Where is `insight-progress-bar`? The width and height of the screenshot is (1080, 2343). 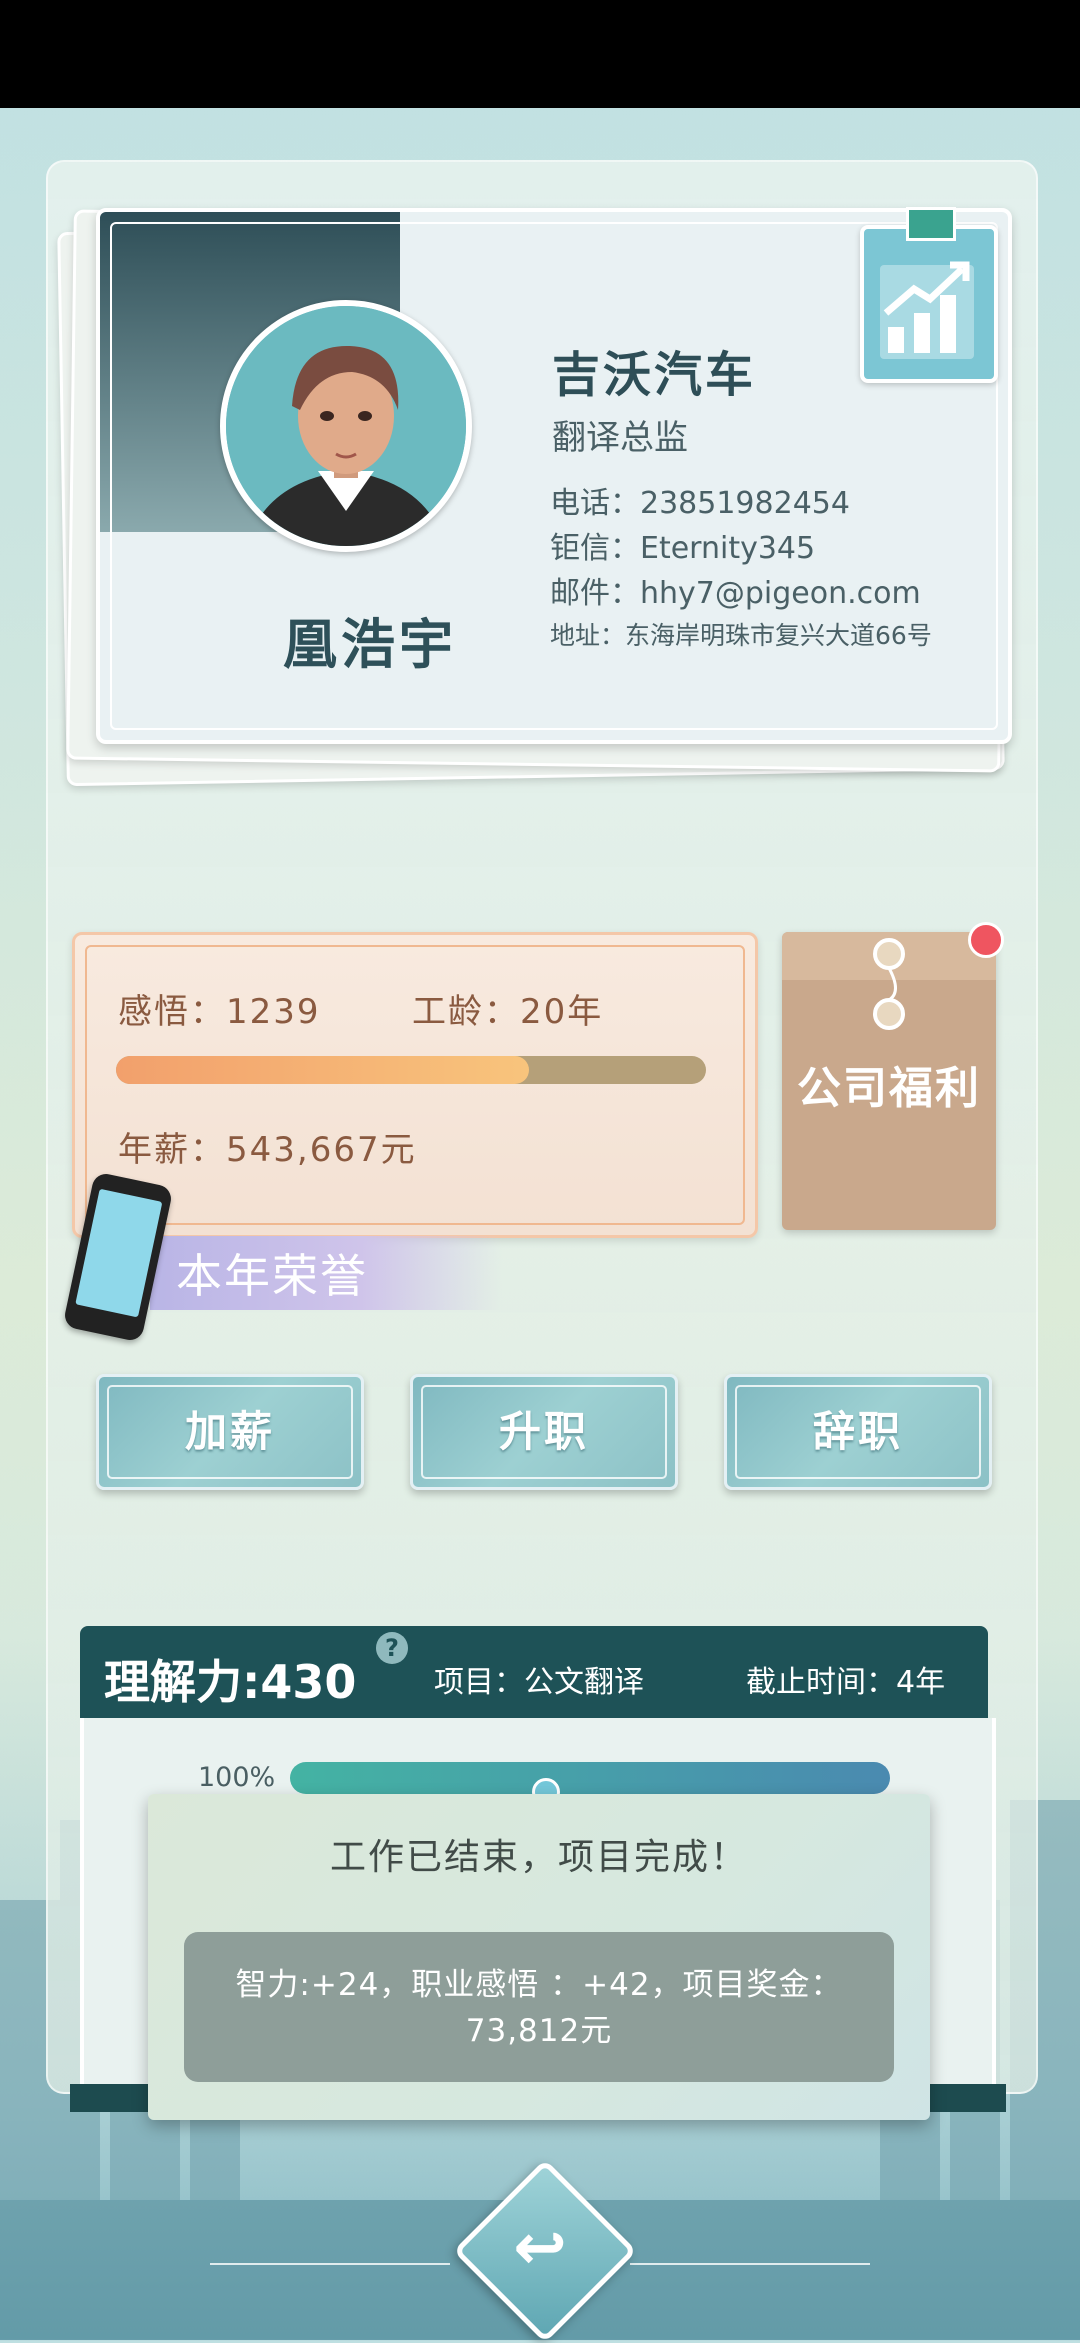
insight-progress-bar is located at coordinates (411, 1070).